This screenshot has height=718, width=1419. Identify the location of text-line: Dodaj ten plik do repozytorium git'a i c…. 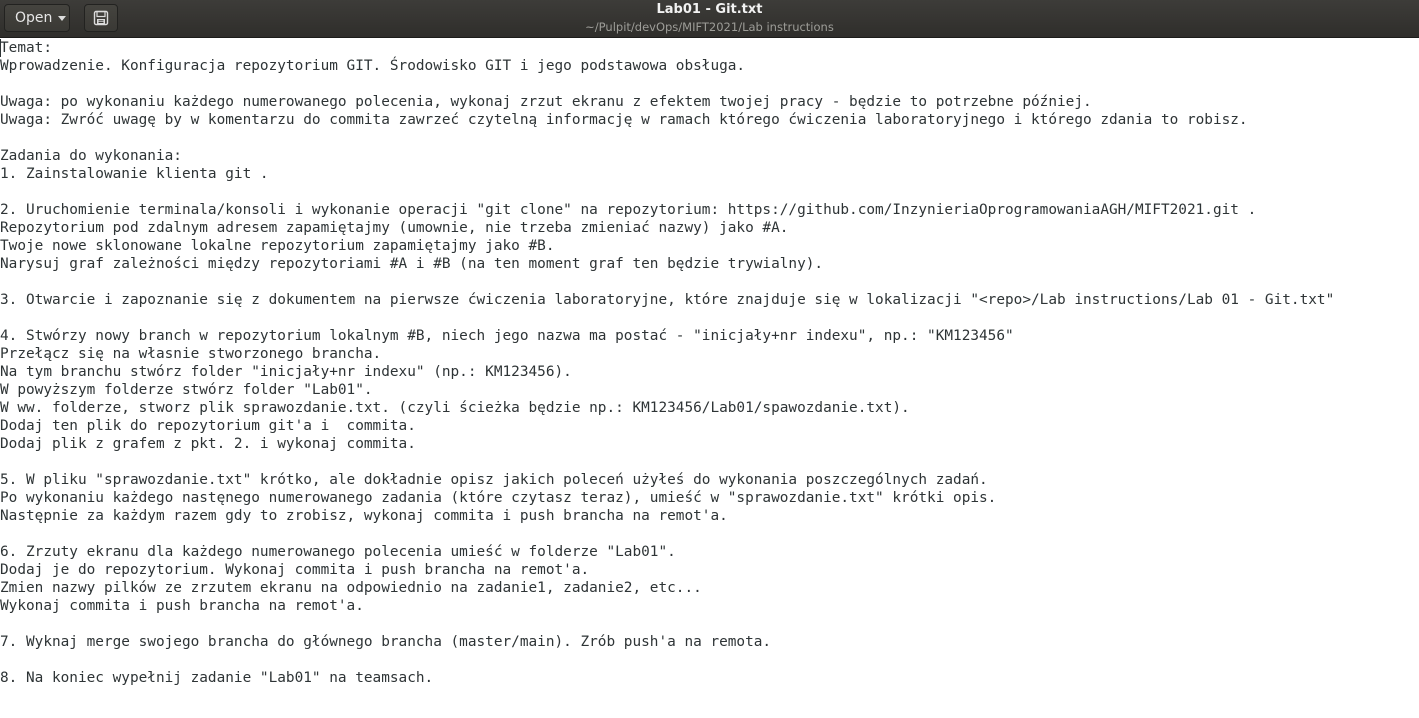
(208, 426).